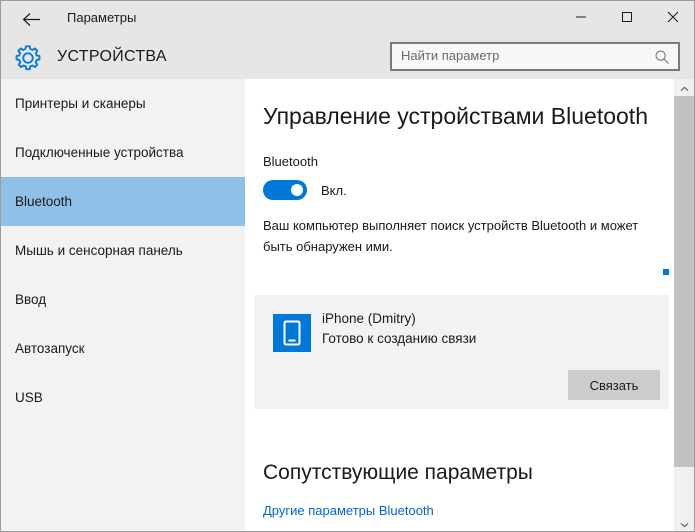 The height and width of the screenshot is (532, 695). Describe the element at coordinates (398, 472) in the screenshot. I see `related-settings-title: Сопутствующие параметры` at that location.